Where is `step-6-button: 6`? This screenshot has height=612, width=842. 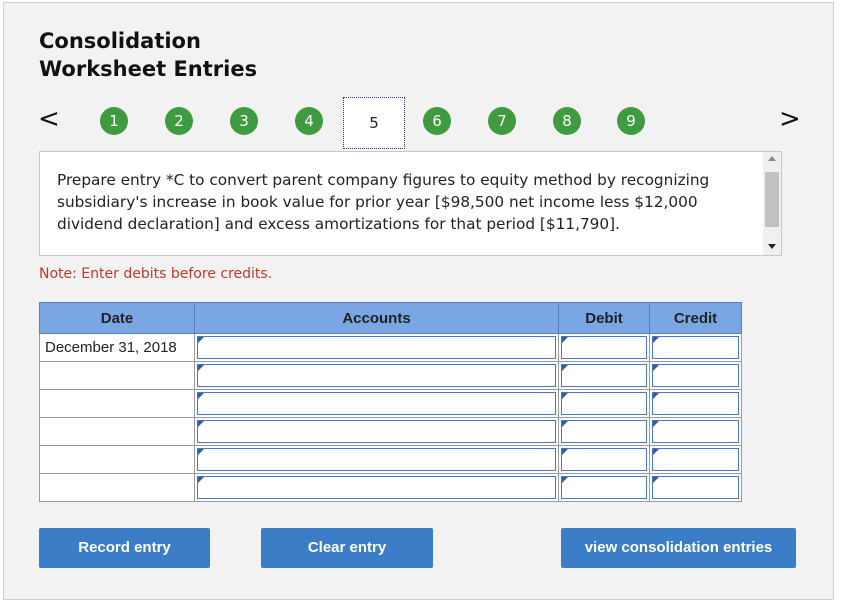
step-6-button: 6 is located at coordinates (437, 121).